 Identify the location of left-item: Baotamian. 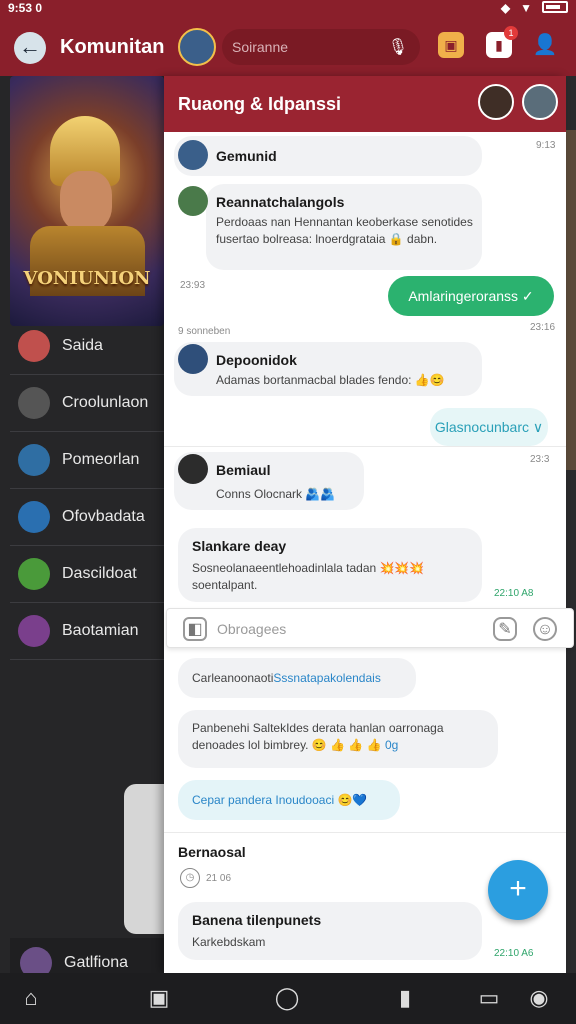
(87, 631).